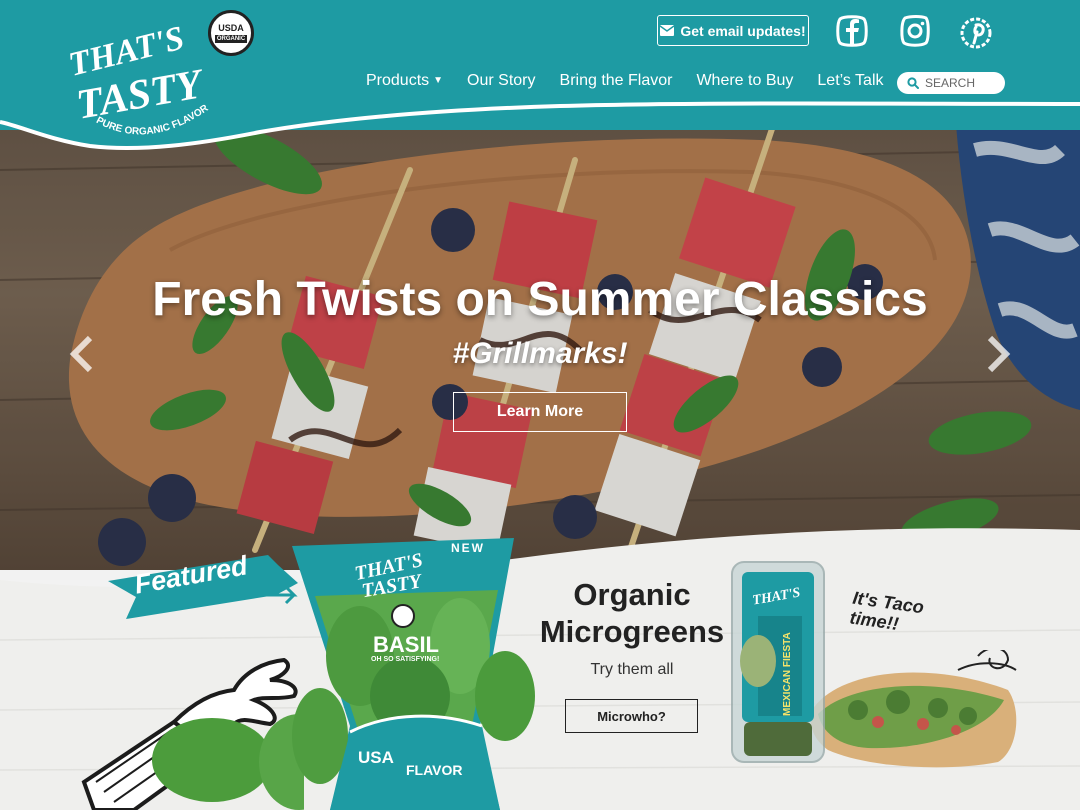  I want to click on search-box, so click(951, 83).